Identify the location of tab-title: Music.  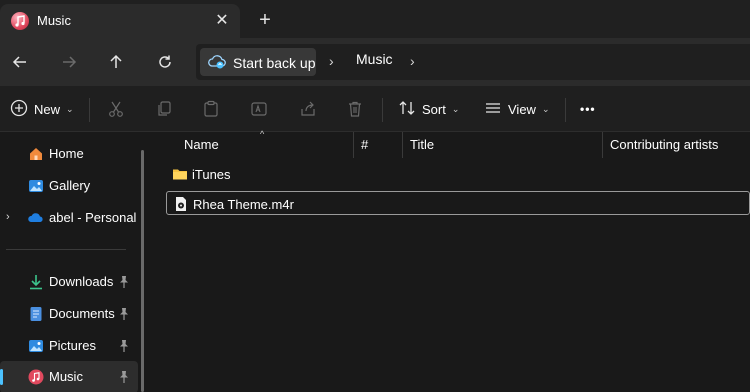
(54, 20).